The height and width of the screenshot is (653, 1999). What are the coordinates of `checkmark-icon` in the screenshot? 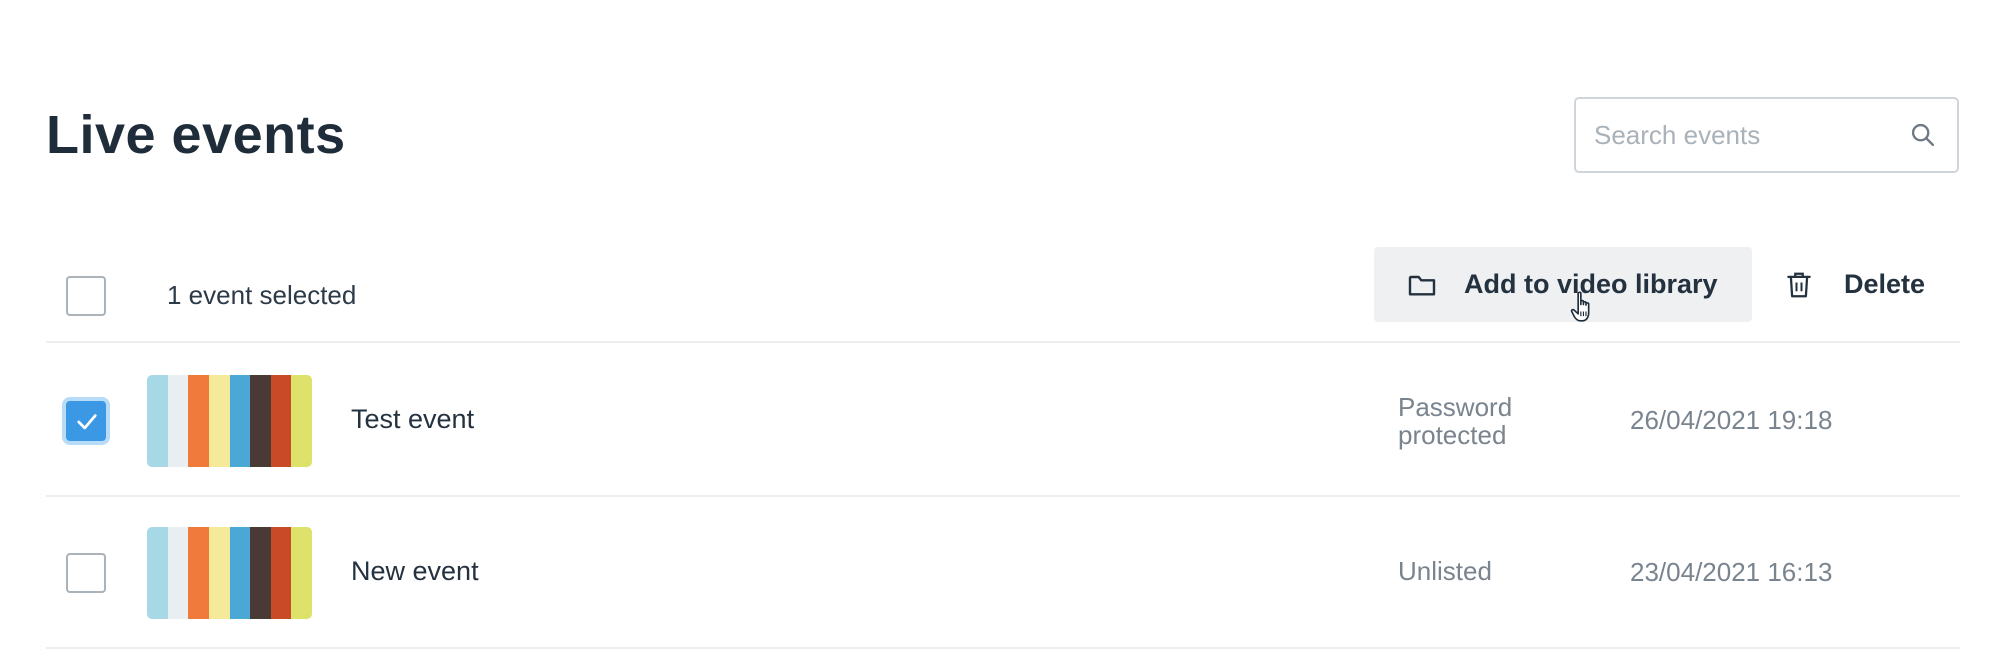 It's located at (87, 422).